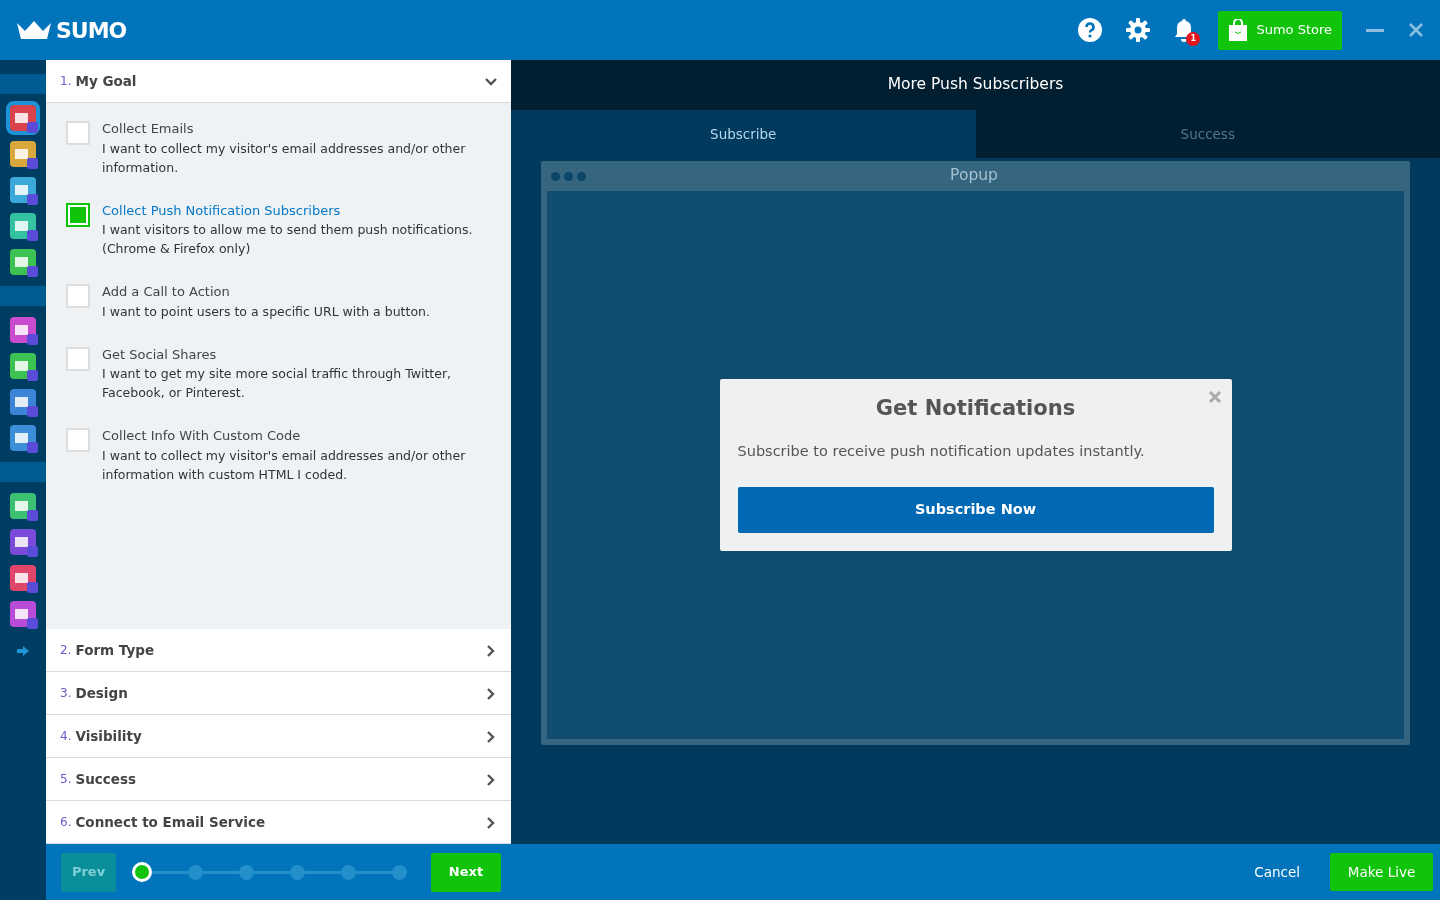 This screenshot has width=1440, height=900. Describe the element at coordinates (266, 311) in the screenshot. I see `option-description: I want to point users to a specific URL with a button.` at that location.